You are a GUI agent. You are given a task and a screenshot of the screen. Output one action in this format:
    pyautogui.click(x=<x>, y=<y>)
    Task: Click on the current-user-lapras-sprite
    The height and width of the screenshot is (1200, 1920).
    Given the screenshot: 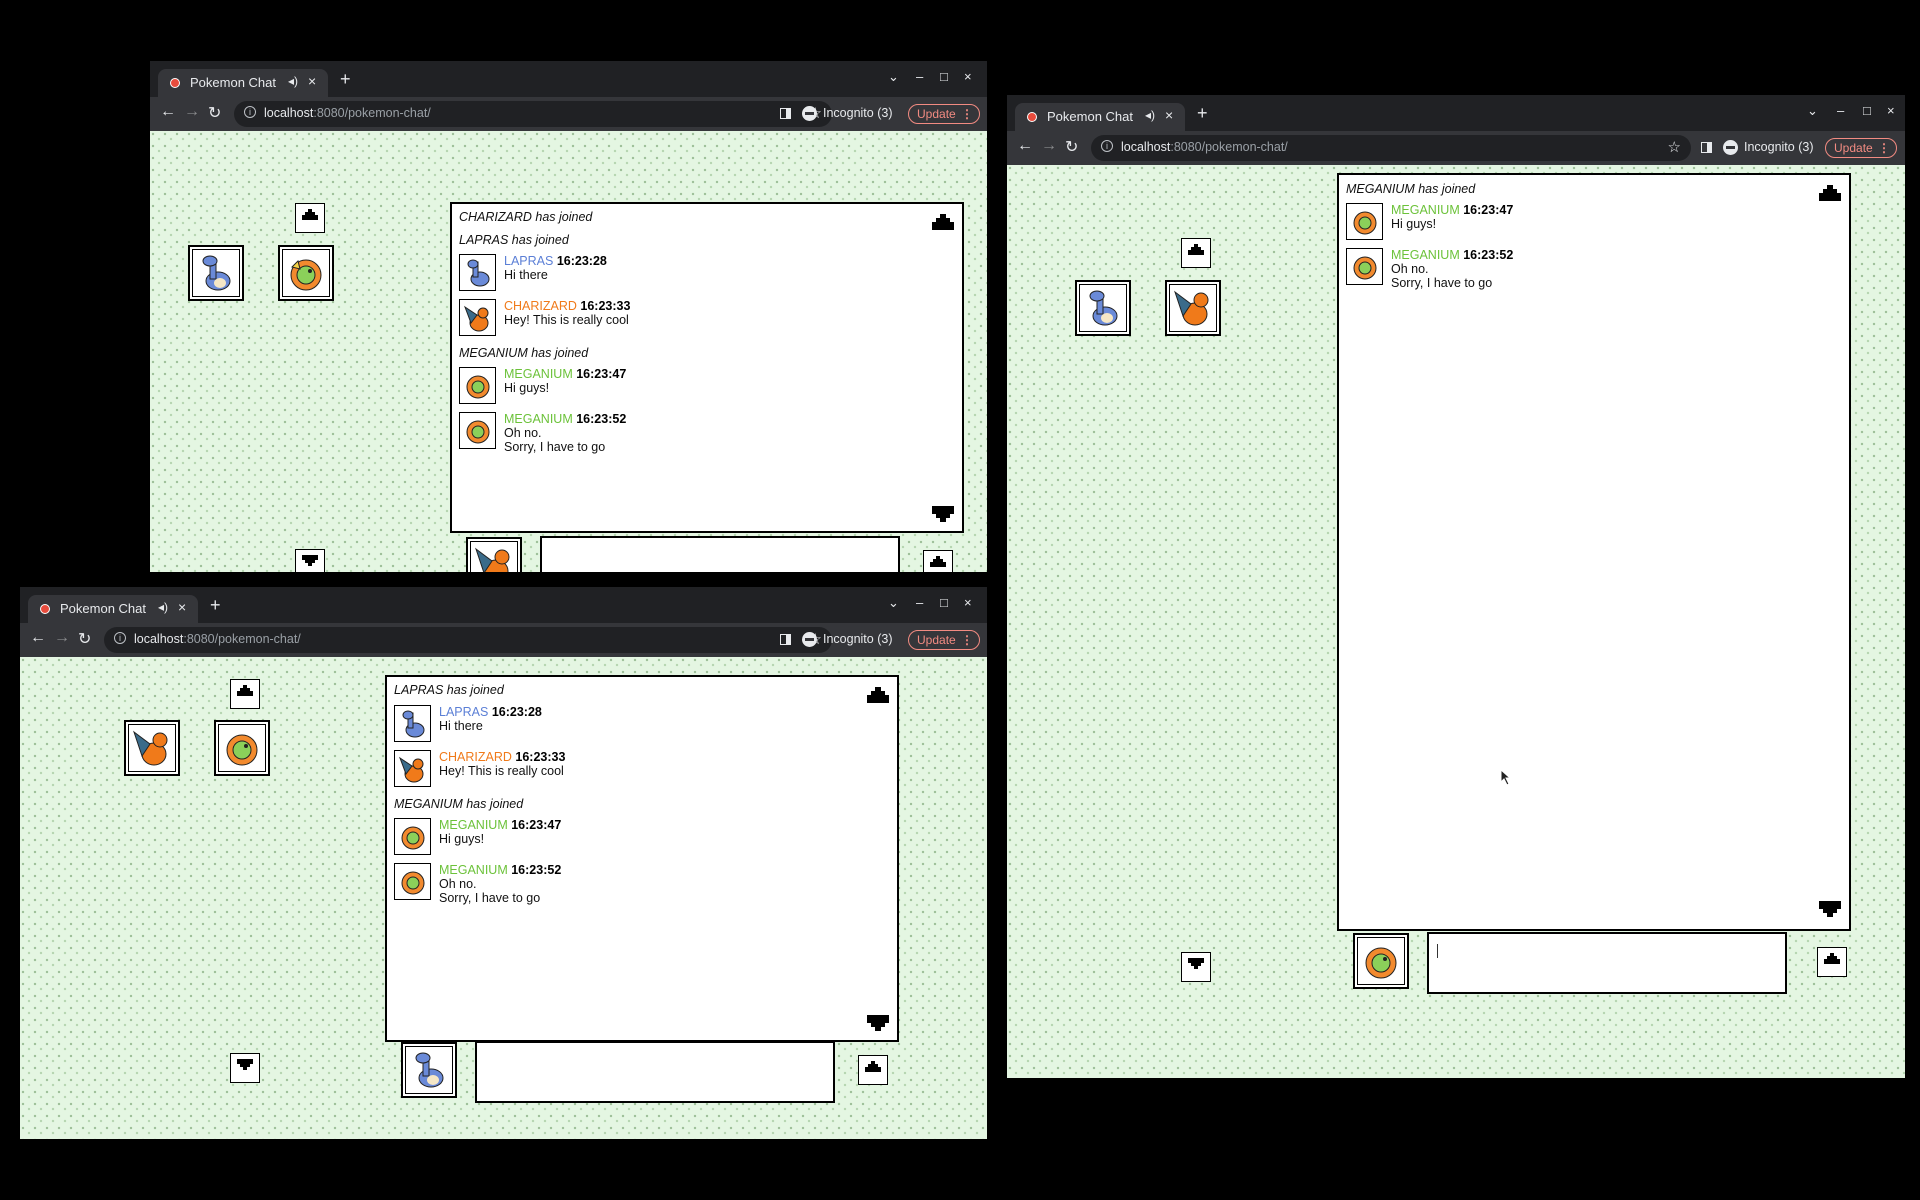 What is the action you would take?
    pyautogui.click(x=429, y=1070)
    